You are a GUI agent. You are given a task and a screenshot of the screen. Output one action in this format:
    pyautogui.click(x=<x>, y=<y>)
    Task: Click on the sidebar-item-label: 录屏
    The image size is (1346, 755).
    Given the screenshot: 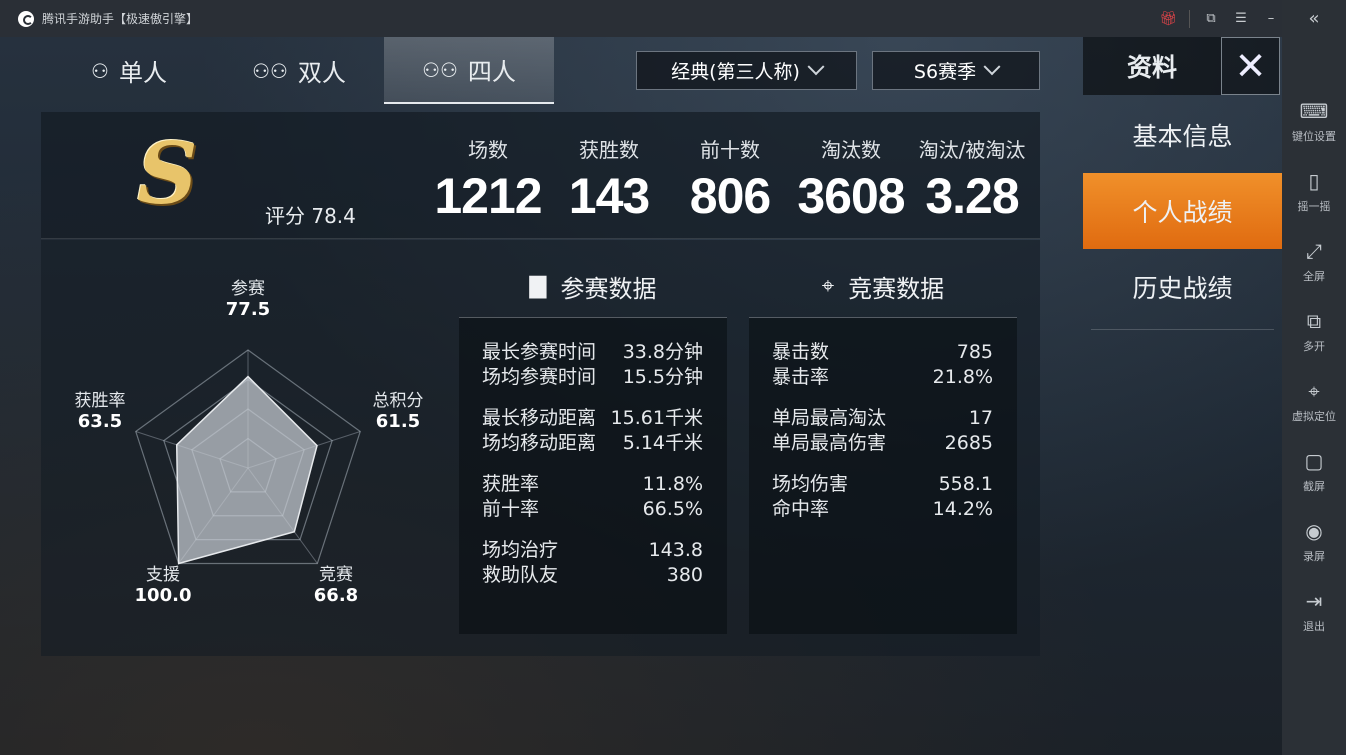 What is the action you would take?
    pyautogui.click(x=1314, y=556)
    